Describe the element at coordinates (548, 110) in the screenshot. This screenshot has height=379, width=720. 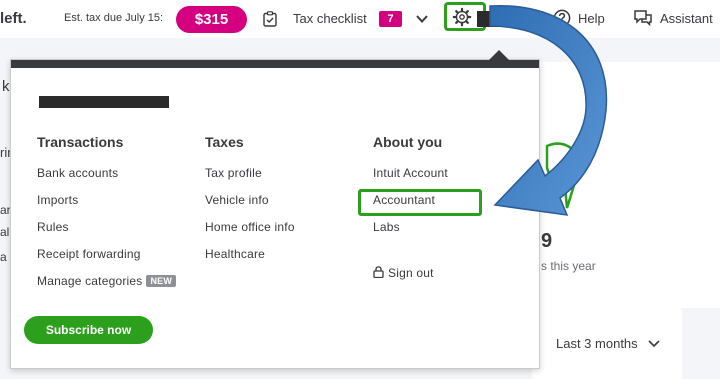
I see `annotation-arrow` at that location.